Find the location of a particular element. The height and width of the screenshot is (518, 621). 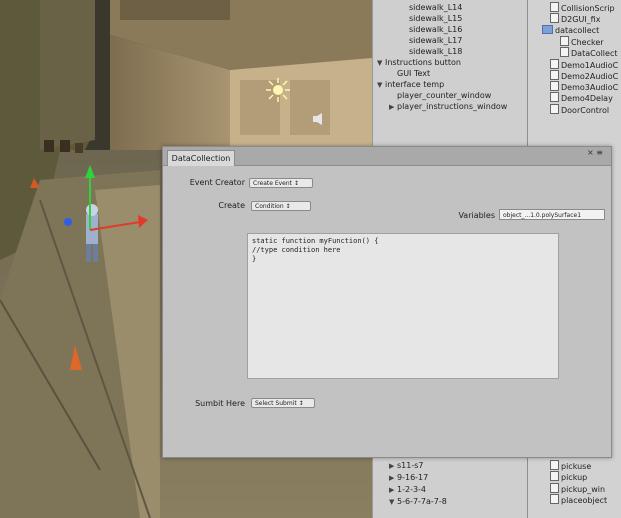

code-line: static function myFunction() { is located at coordinates (315, 241).